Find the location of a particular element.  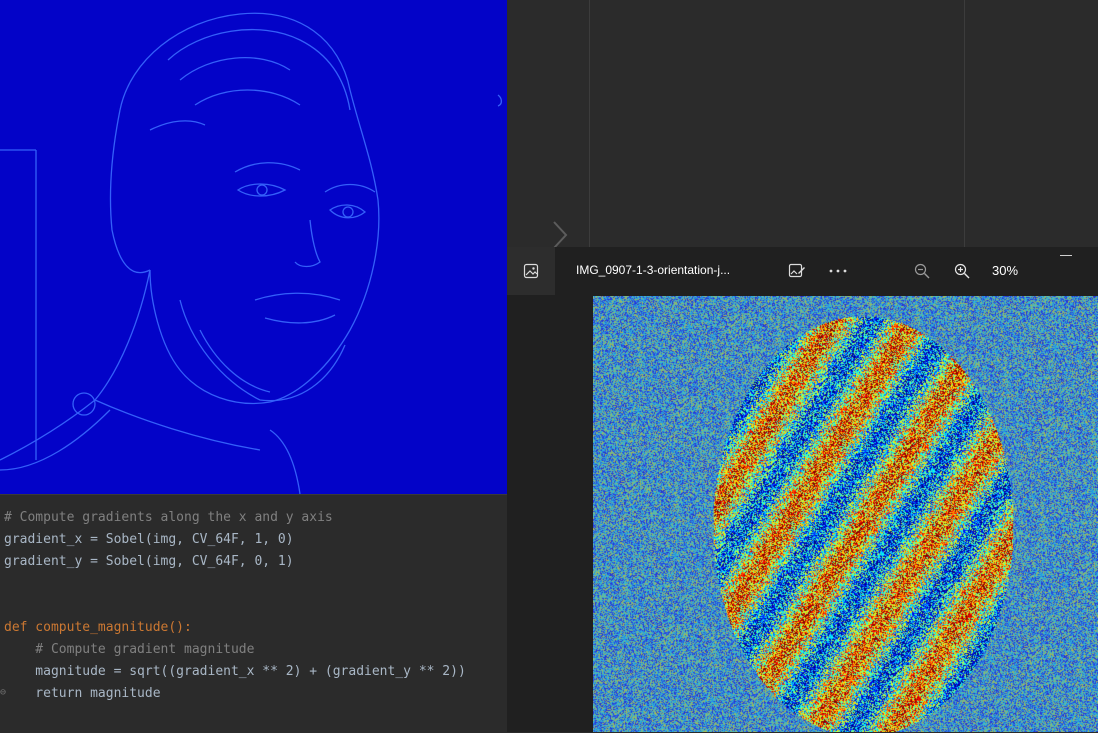

zoom-level: 30% is located at coordinates (1005, 270).